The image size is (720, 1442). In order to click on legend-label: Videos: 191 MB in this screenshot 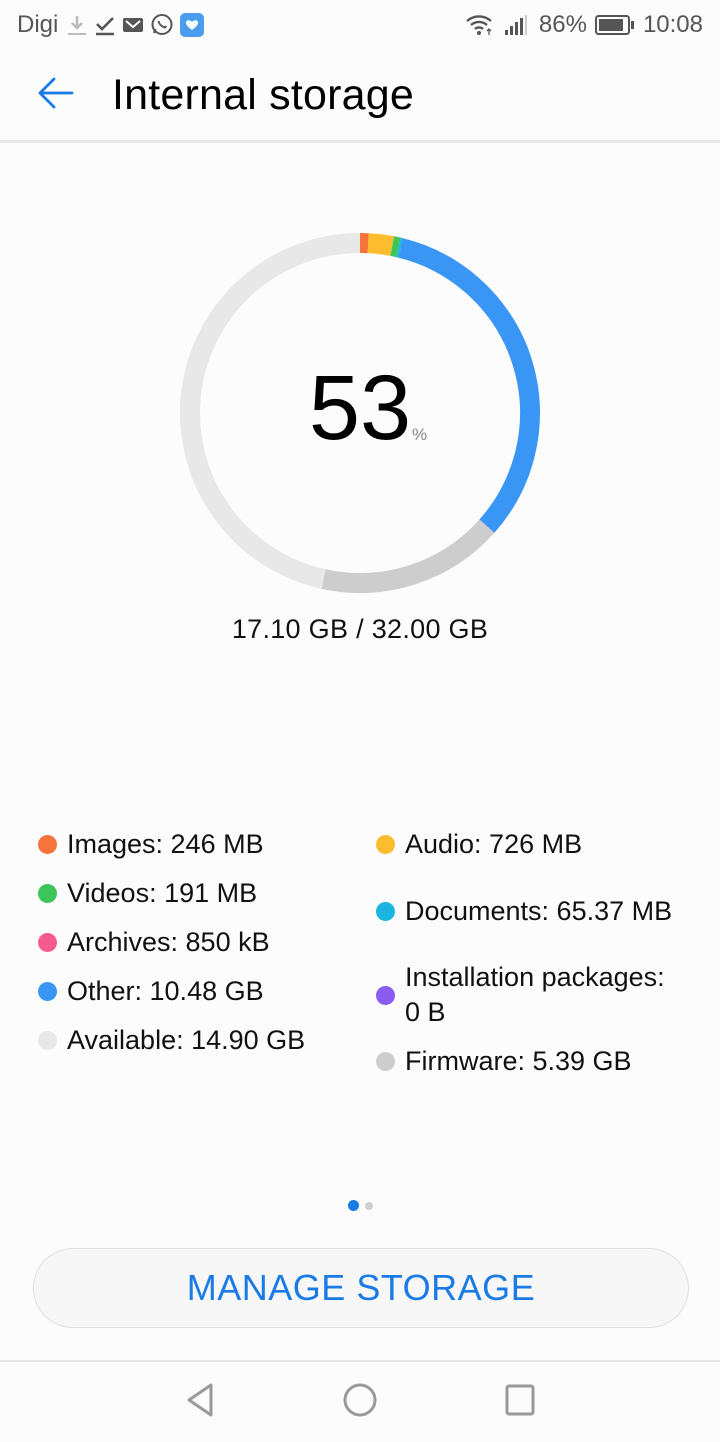, I will do `click(162, 893)`.